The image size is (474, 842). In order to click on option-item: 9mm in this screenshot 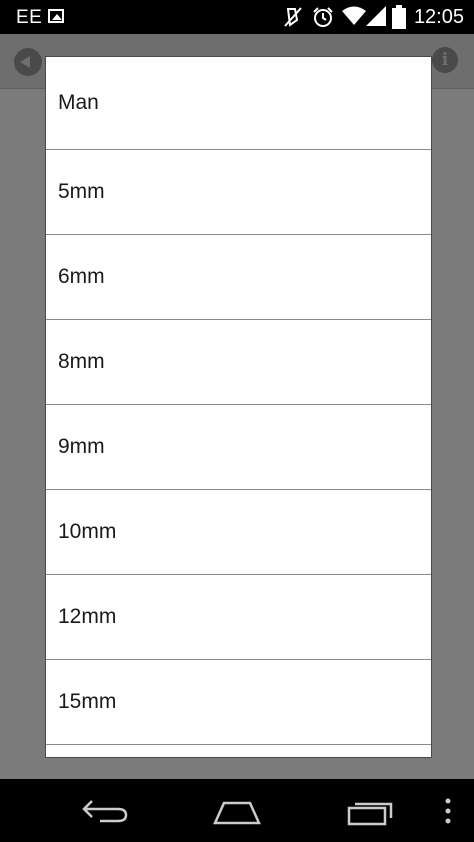, I will do `click(238, 447)`.